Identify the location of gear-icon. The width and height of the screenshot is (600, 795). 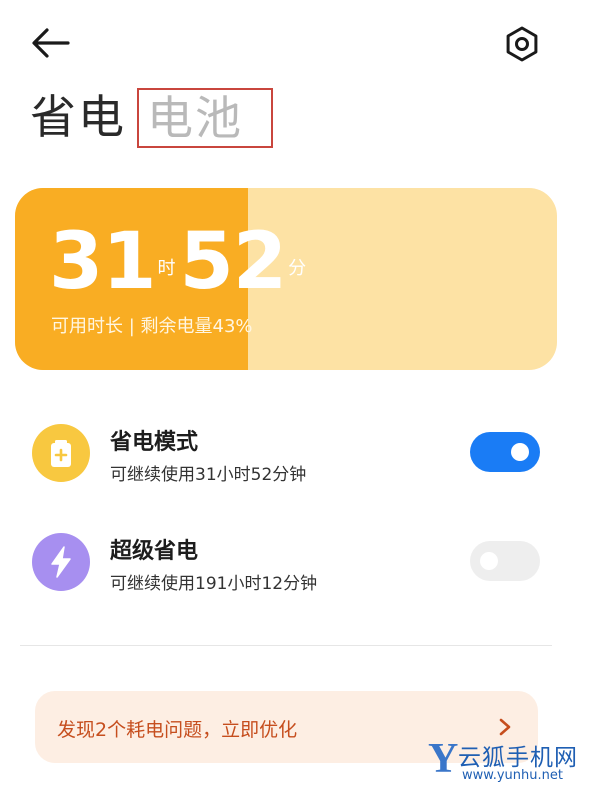
(522, 44).